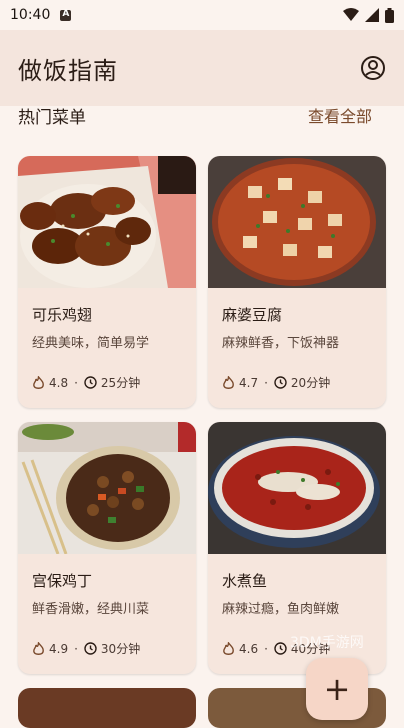 This screenshot has width=404, height=728. What do you see at coordinates (59, 648) in the screenshot?
I see `recipe-rating: 4.9` at bounding box center [59, 648].